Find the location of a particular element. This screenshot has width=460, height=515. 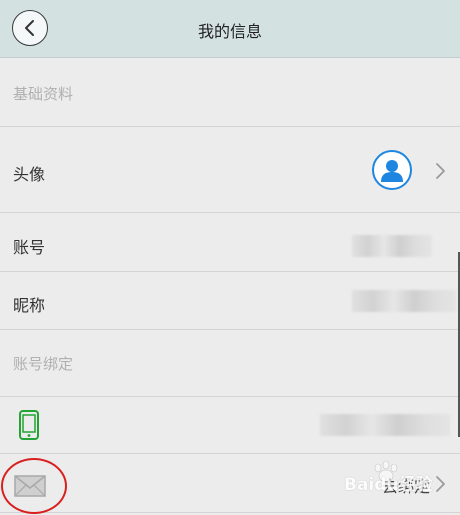

section-basic-info: 基础资料 is located at coordinates (230, 94).